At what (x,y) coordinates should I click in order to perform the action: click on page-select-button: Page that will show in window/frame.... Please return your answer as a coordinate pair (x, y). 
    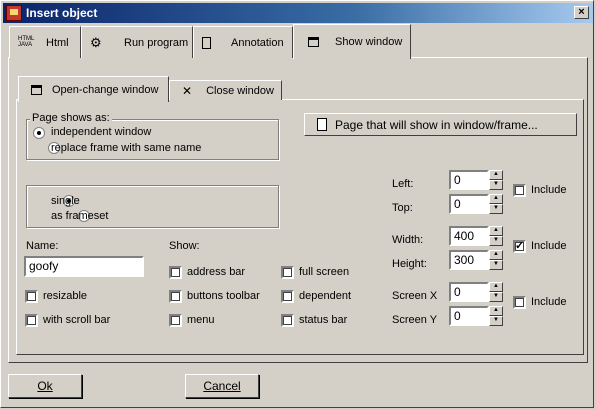
    Looking at the image, I should click on (440, 124).